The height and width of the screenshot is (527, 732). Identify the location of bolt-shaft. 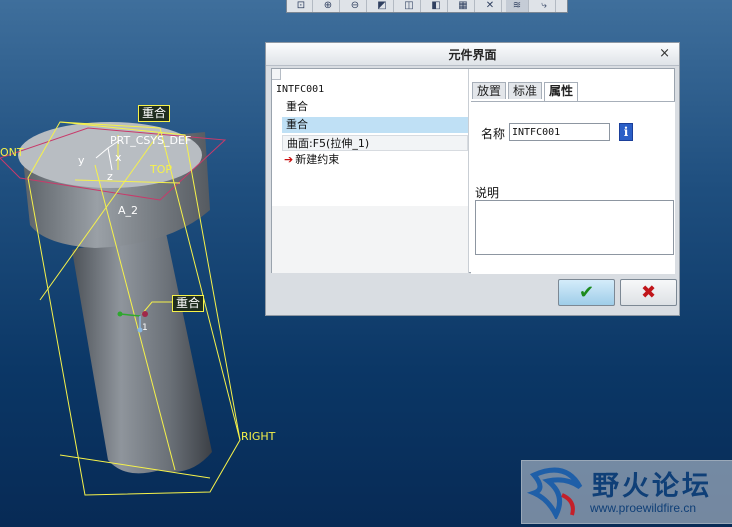
(142, 351).